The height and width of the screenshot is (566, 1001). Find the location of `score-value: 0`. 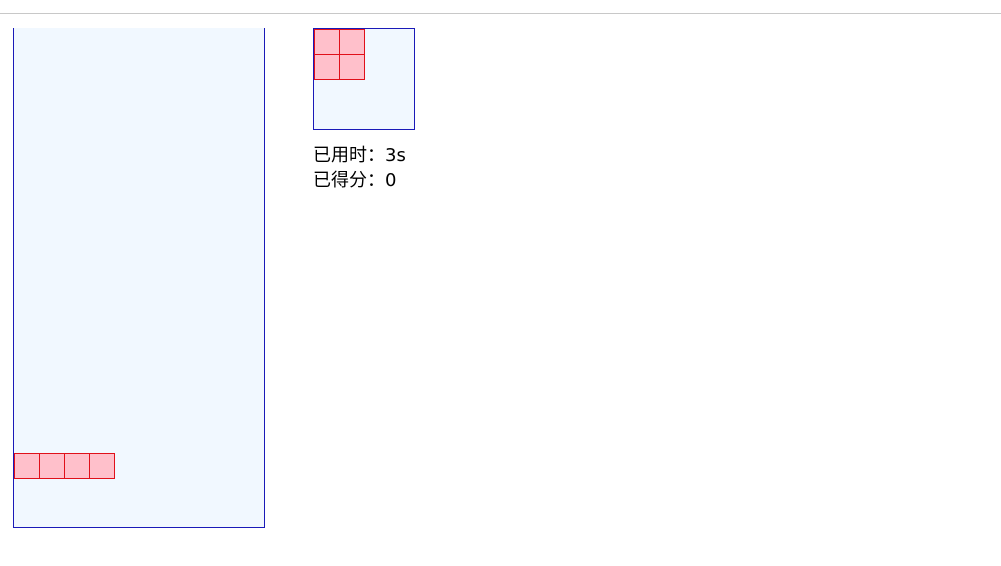

score-value: 0 is located at coordinates (391, 180).